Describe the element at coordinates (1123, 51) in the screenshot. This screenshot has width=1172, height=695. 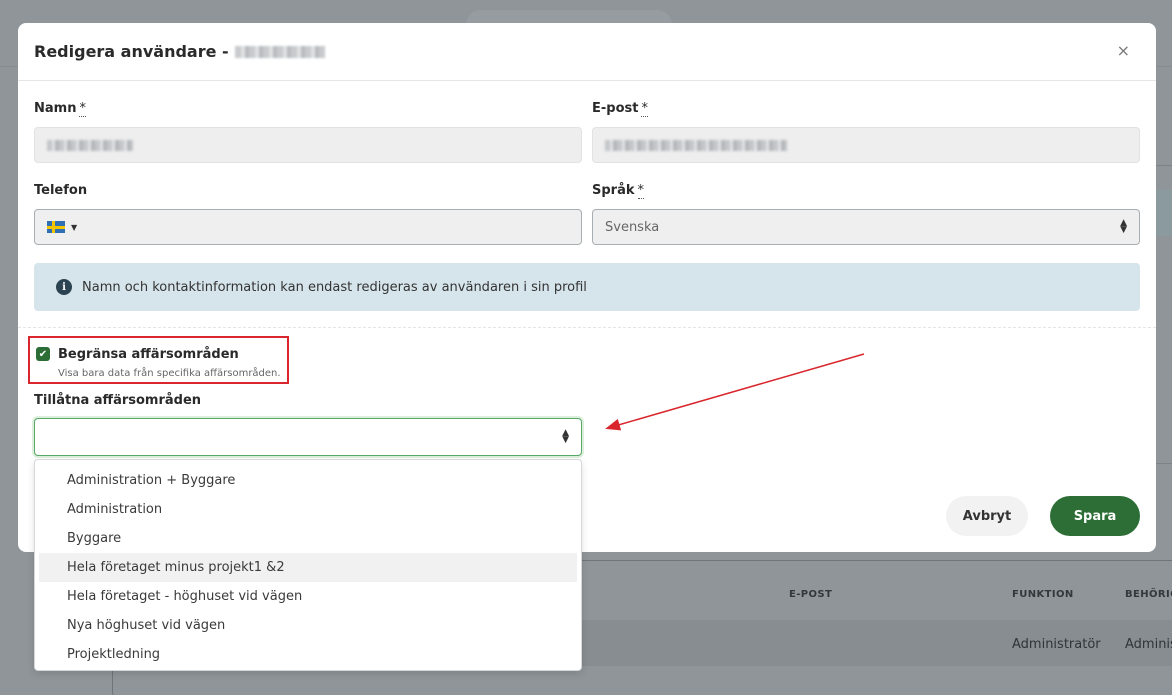
I see `close-icon: ×` at that location.